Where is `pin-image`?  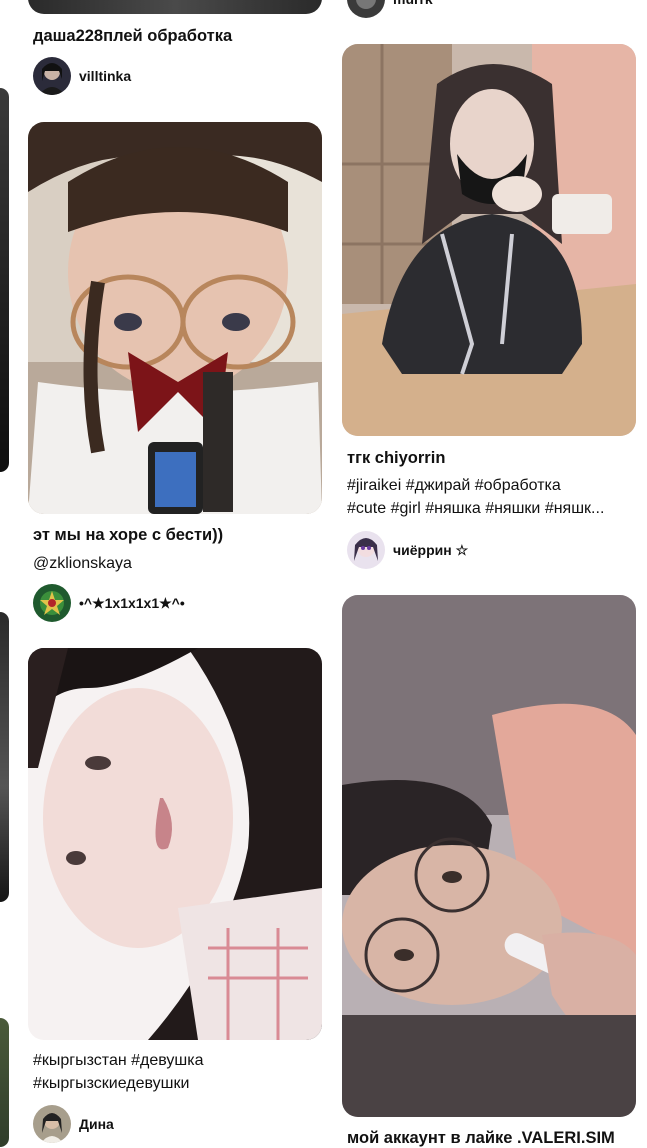
pin-image is located at coordinates (175, 7).